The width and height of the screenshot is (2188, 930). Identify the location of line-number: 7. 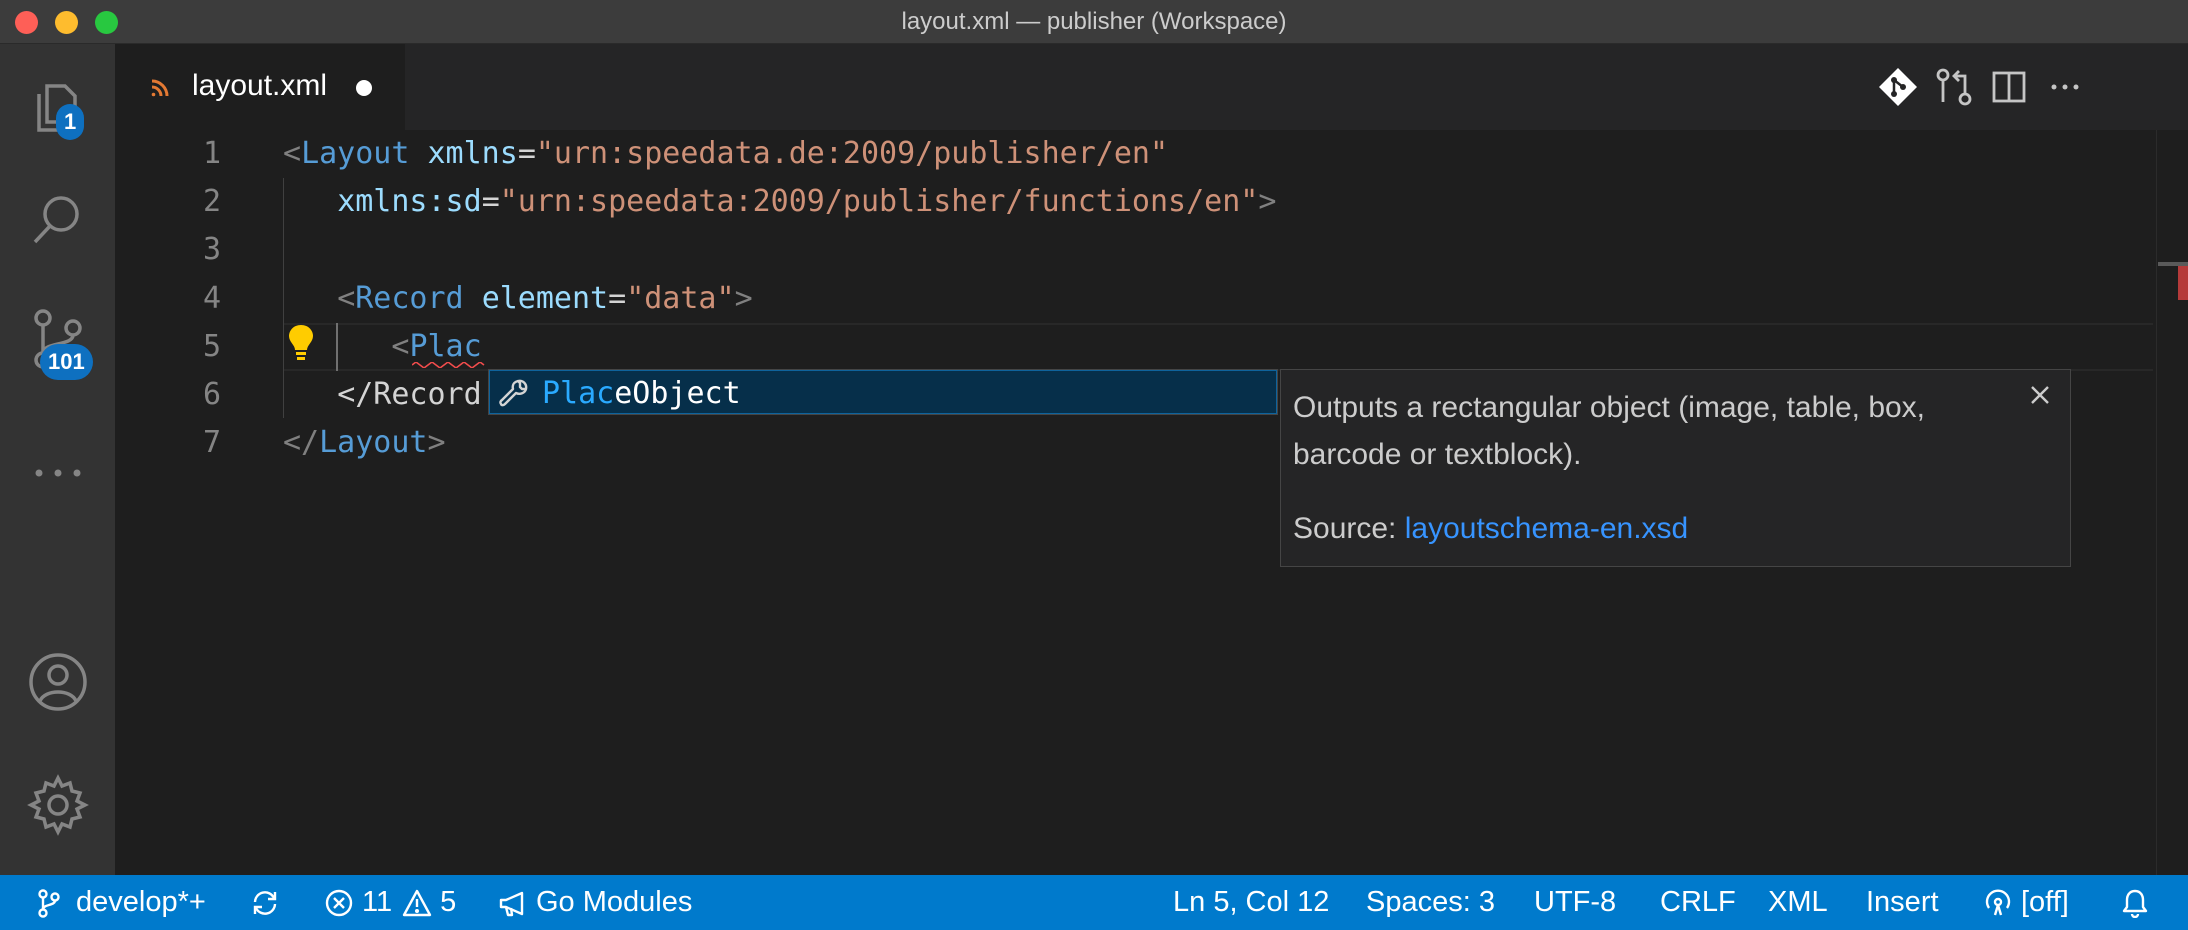
(211, 442).